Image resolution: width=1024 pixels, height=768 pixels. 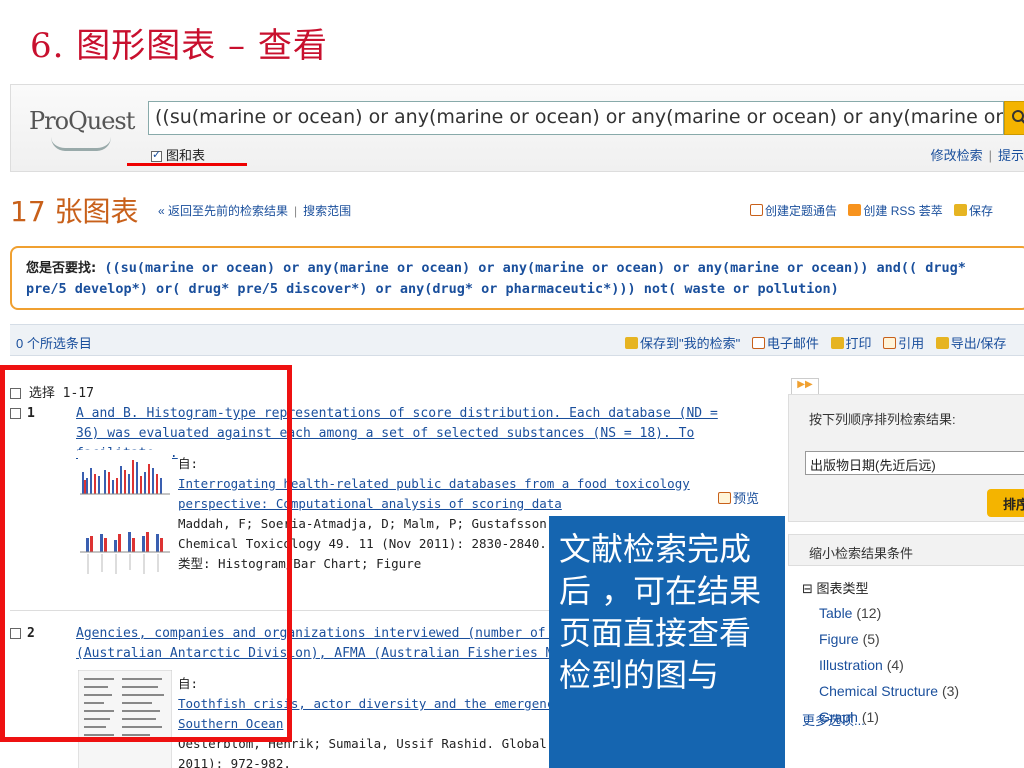 What do you see at coordinates (837, 343) in the screenshot?
I see `printer-icon` at bounding box center [837, 343].